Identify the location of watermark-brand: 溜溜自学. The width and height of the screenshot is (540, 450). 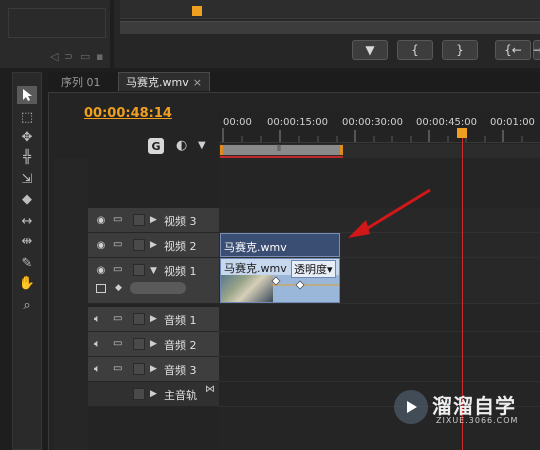
(474, 406).